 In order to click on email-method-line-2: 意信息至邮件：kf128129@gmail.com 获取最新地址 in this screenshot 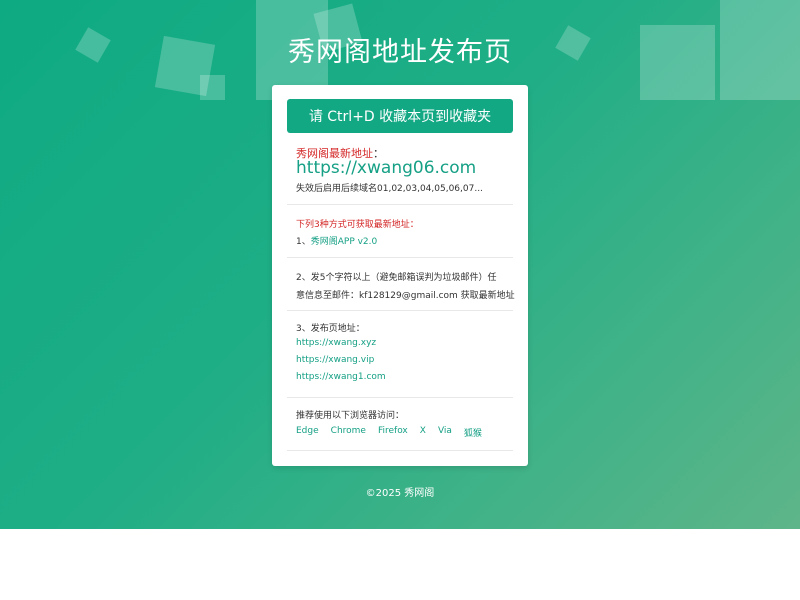, I will do `click(405, 296)`.